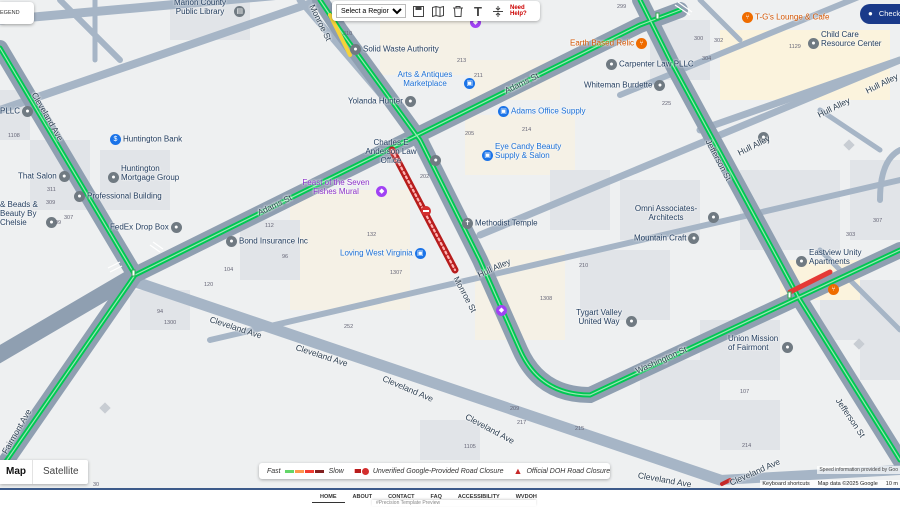  Describe the element at coordinates (383, 101) in the screenshot. I see `poi-yolanda-hunter: Yolanda Hunter ●` at that location.